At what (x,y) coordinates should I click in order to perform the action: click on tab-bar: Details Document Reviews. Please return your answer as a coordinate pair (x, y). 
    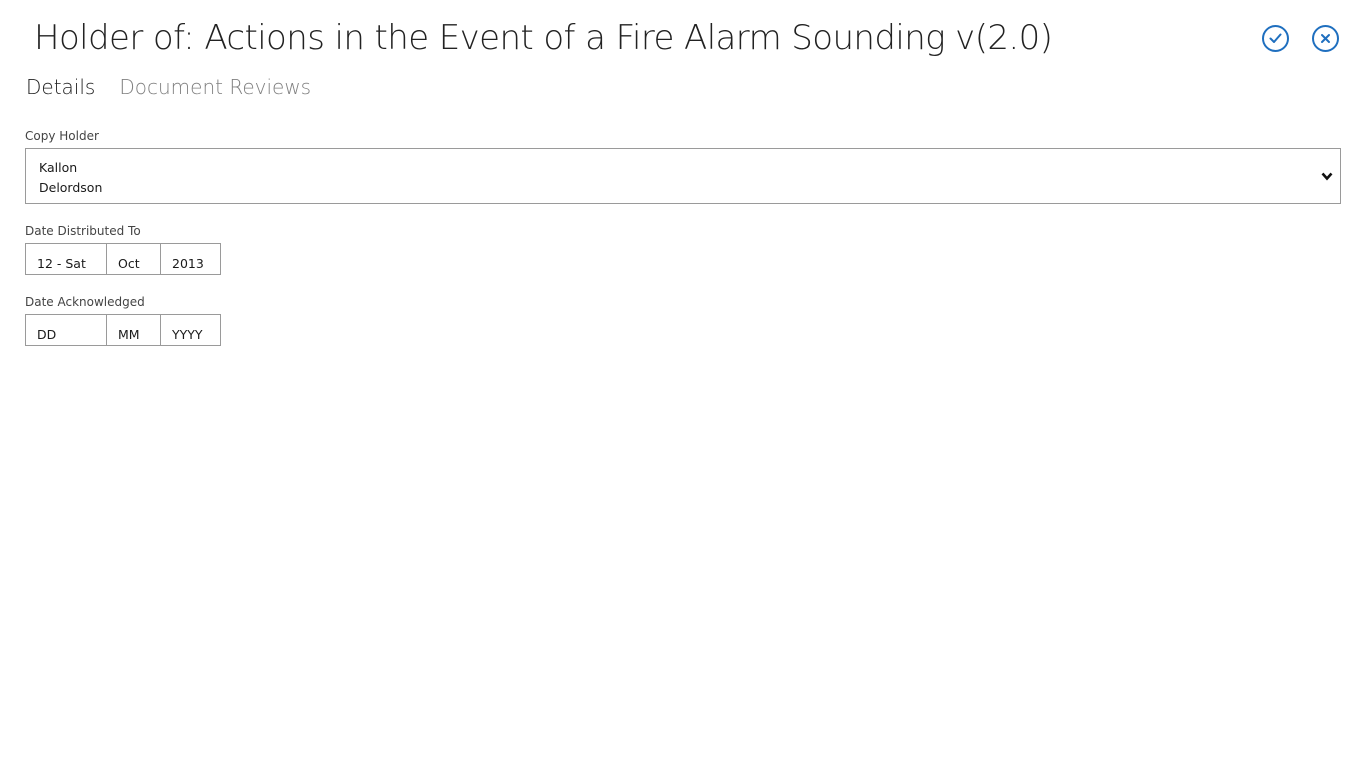
    Looking at the image, I should click on (168, 87).